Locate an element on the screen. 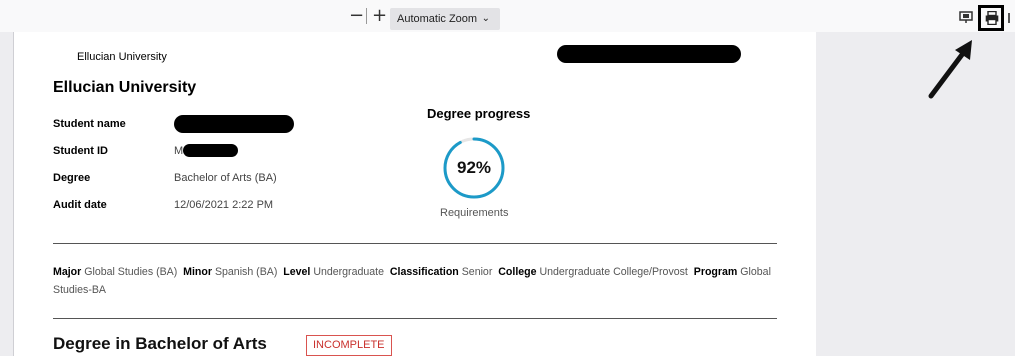 The width and height of the screenshot is (1015, 356). audit-date-label: Audit date is located at coordinates (80, 205).